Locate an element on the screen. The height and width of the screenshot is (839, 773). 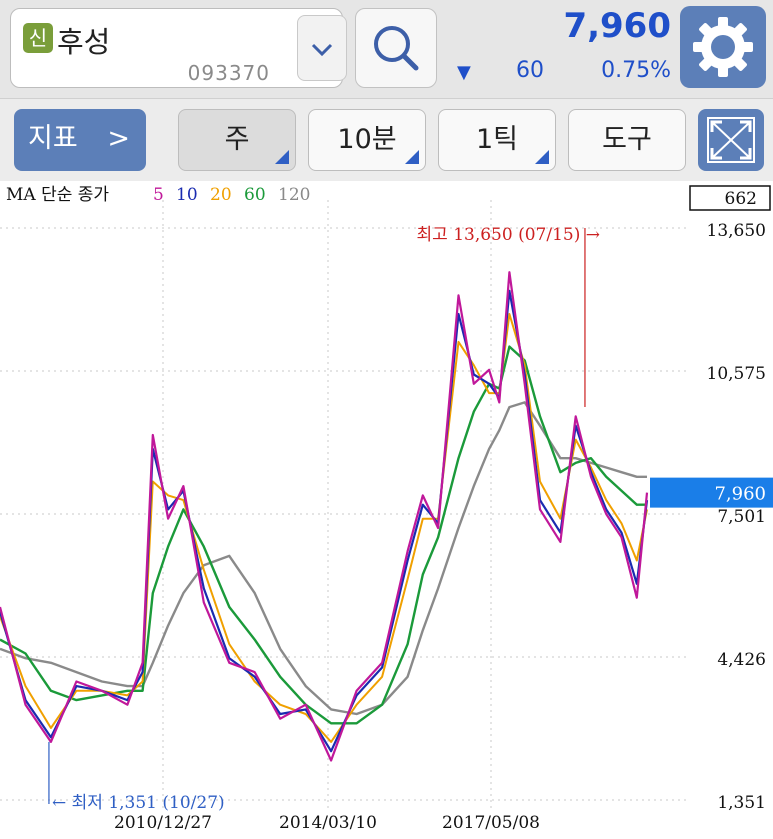
stock-header: 신 후성 093370 7,960 ▼ 60 0.75% is located at coordinates (386, 49).